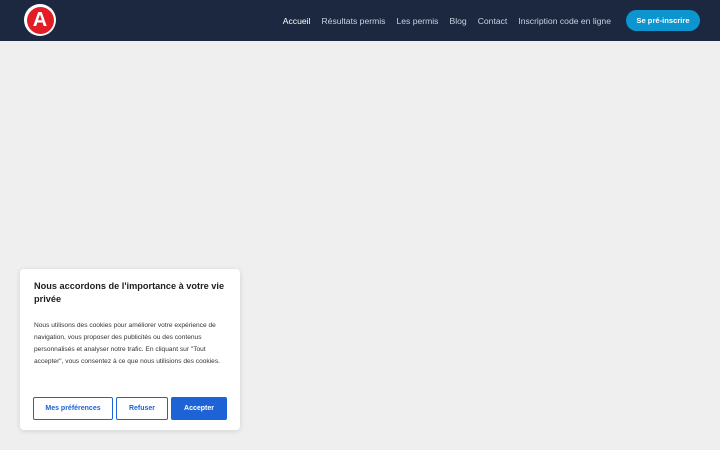 This screenshot has width=720, height=450. What do you see at coordinates (417, 21) in the screenshot?
I see `nav-item-les-permis: Les permis` at bounding box center [417, 21].